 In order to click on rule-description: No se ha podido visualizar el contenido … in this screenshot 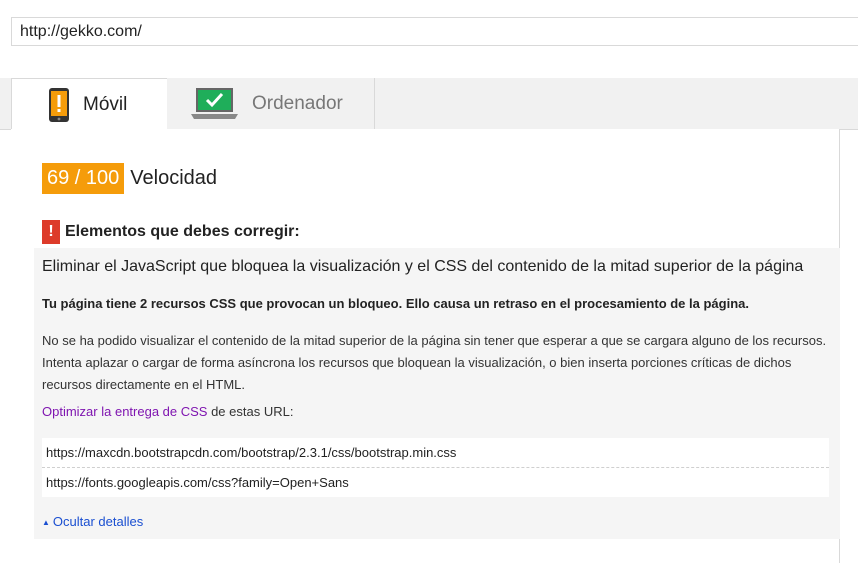, I will do `click(434, 362)`.